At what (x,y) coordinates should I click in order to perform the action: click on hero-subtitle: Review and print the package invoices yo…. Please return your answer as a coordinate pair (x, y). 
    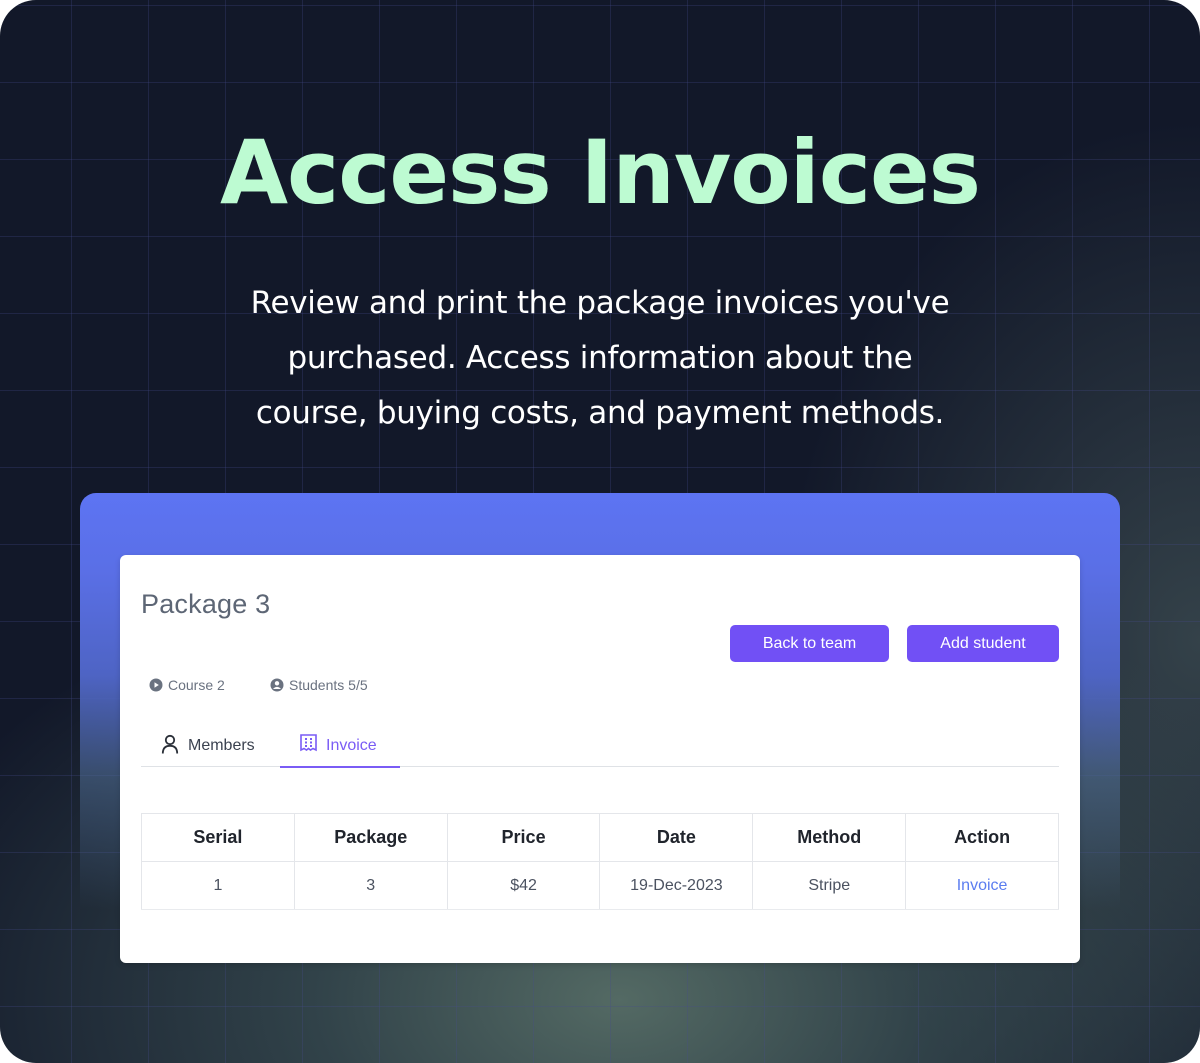
    Looking at the image, I should click on (600, 358).